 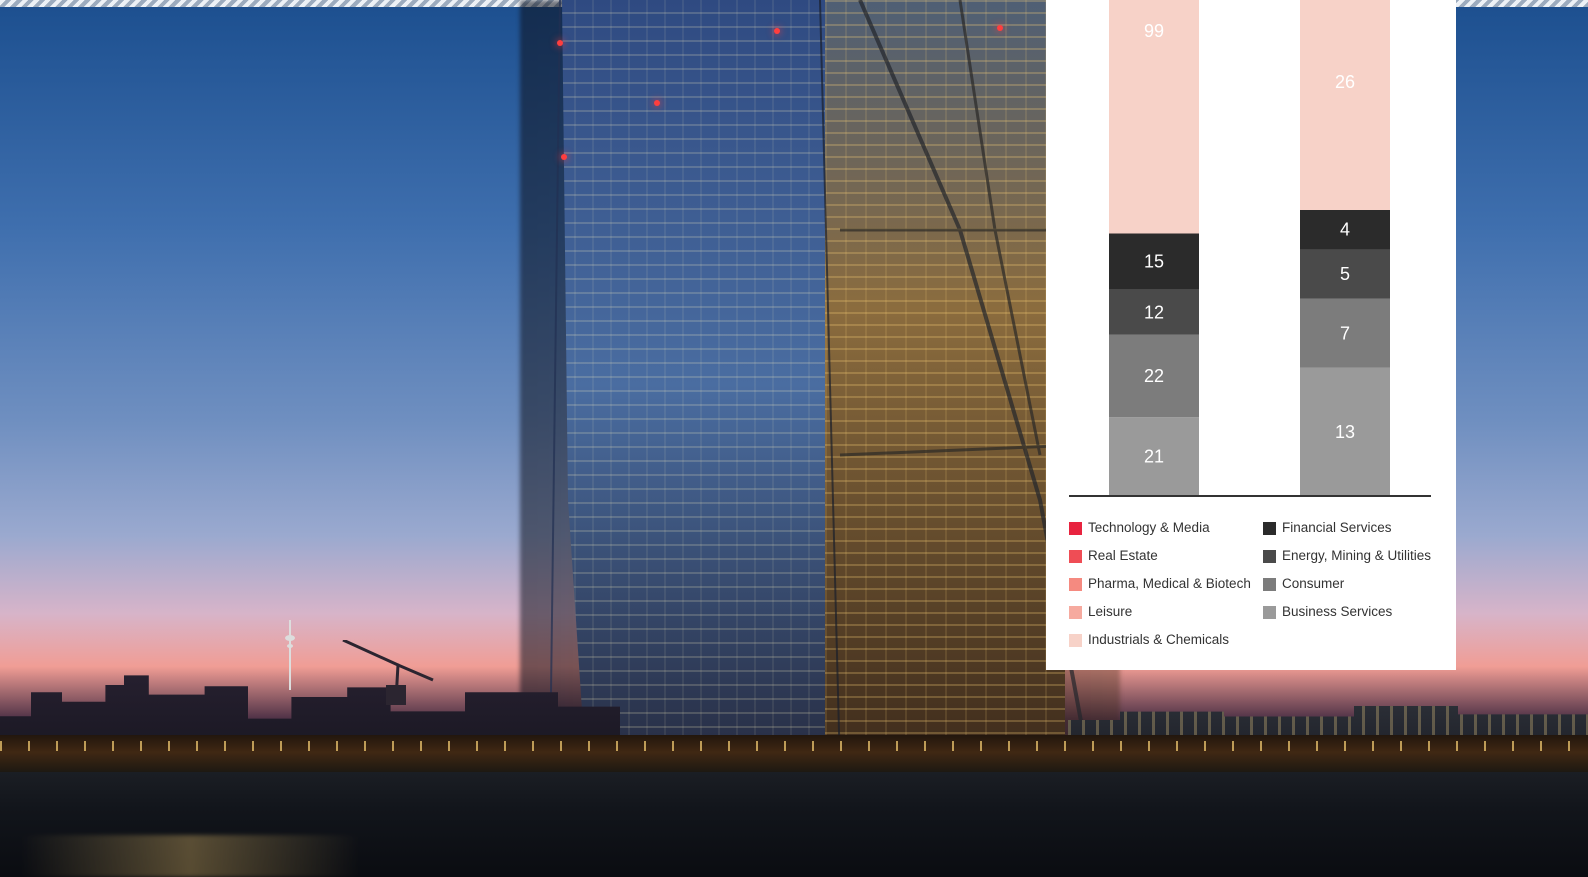 I want to click on x-axis-line, so click(x=1250, y=496).